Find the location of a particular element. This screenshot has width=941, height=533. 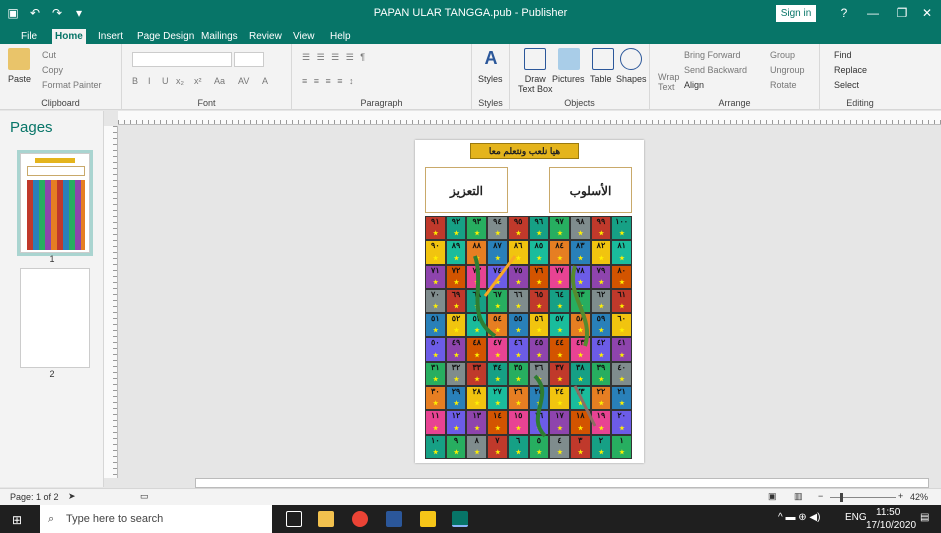

board-cell: ٥٦ ★ is located at coordinates (539, 325).